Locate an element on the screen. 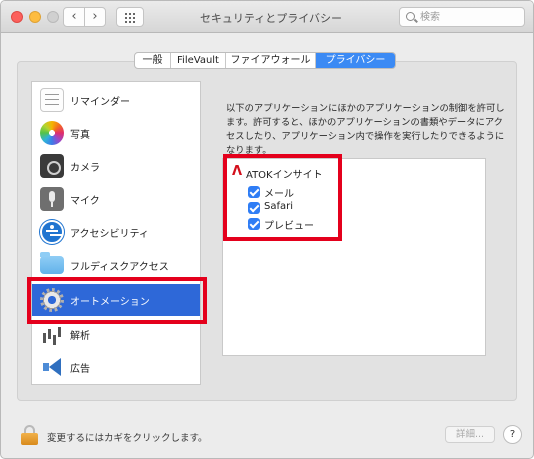 This screenshot has width=534, height=459. highlight-box-app-permissions is located at coordinates (282, 197).